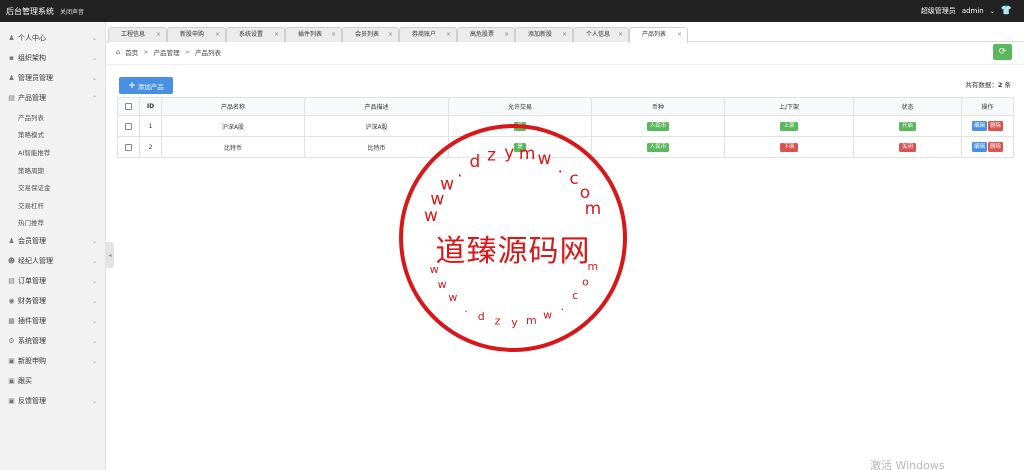  What do you see at coordinates (52, 301) in the screenshot?
I see `sidebar-item-finance: ◉ 财务管理 ⌄` at bounding box center [52, 301].